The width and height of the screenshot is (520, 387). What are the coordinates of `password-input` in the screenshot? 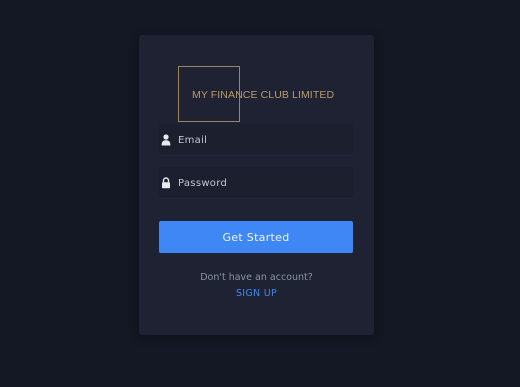 It's located at (263, 183).